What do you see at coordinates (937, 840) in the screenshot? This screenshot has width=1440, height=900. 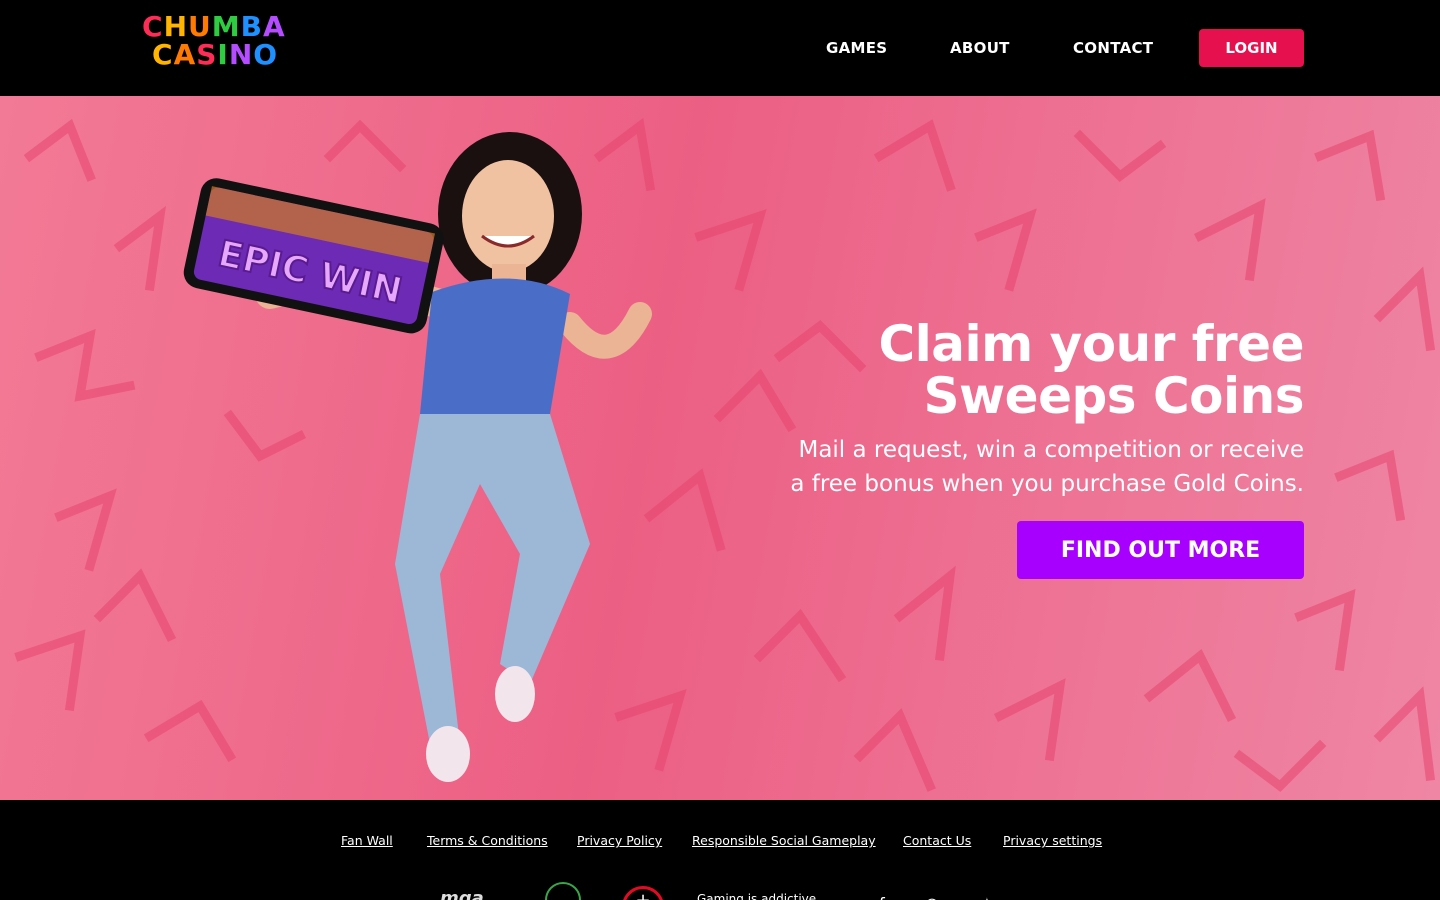 I see `footer-link-contact-us: Contact Us` at bounding box center [937, 840].